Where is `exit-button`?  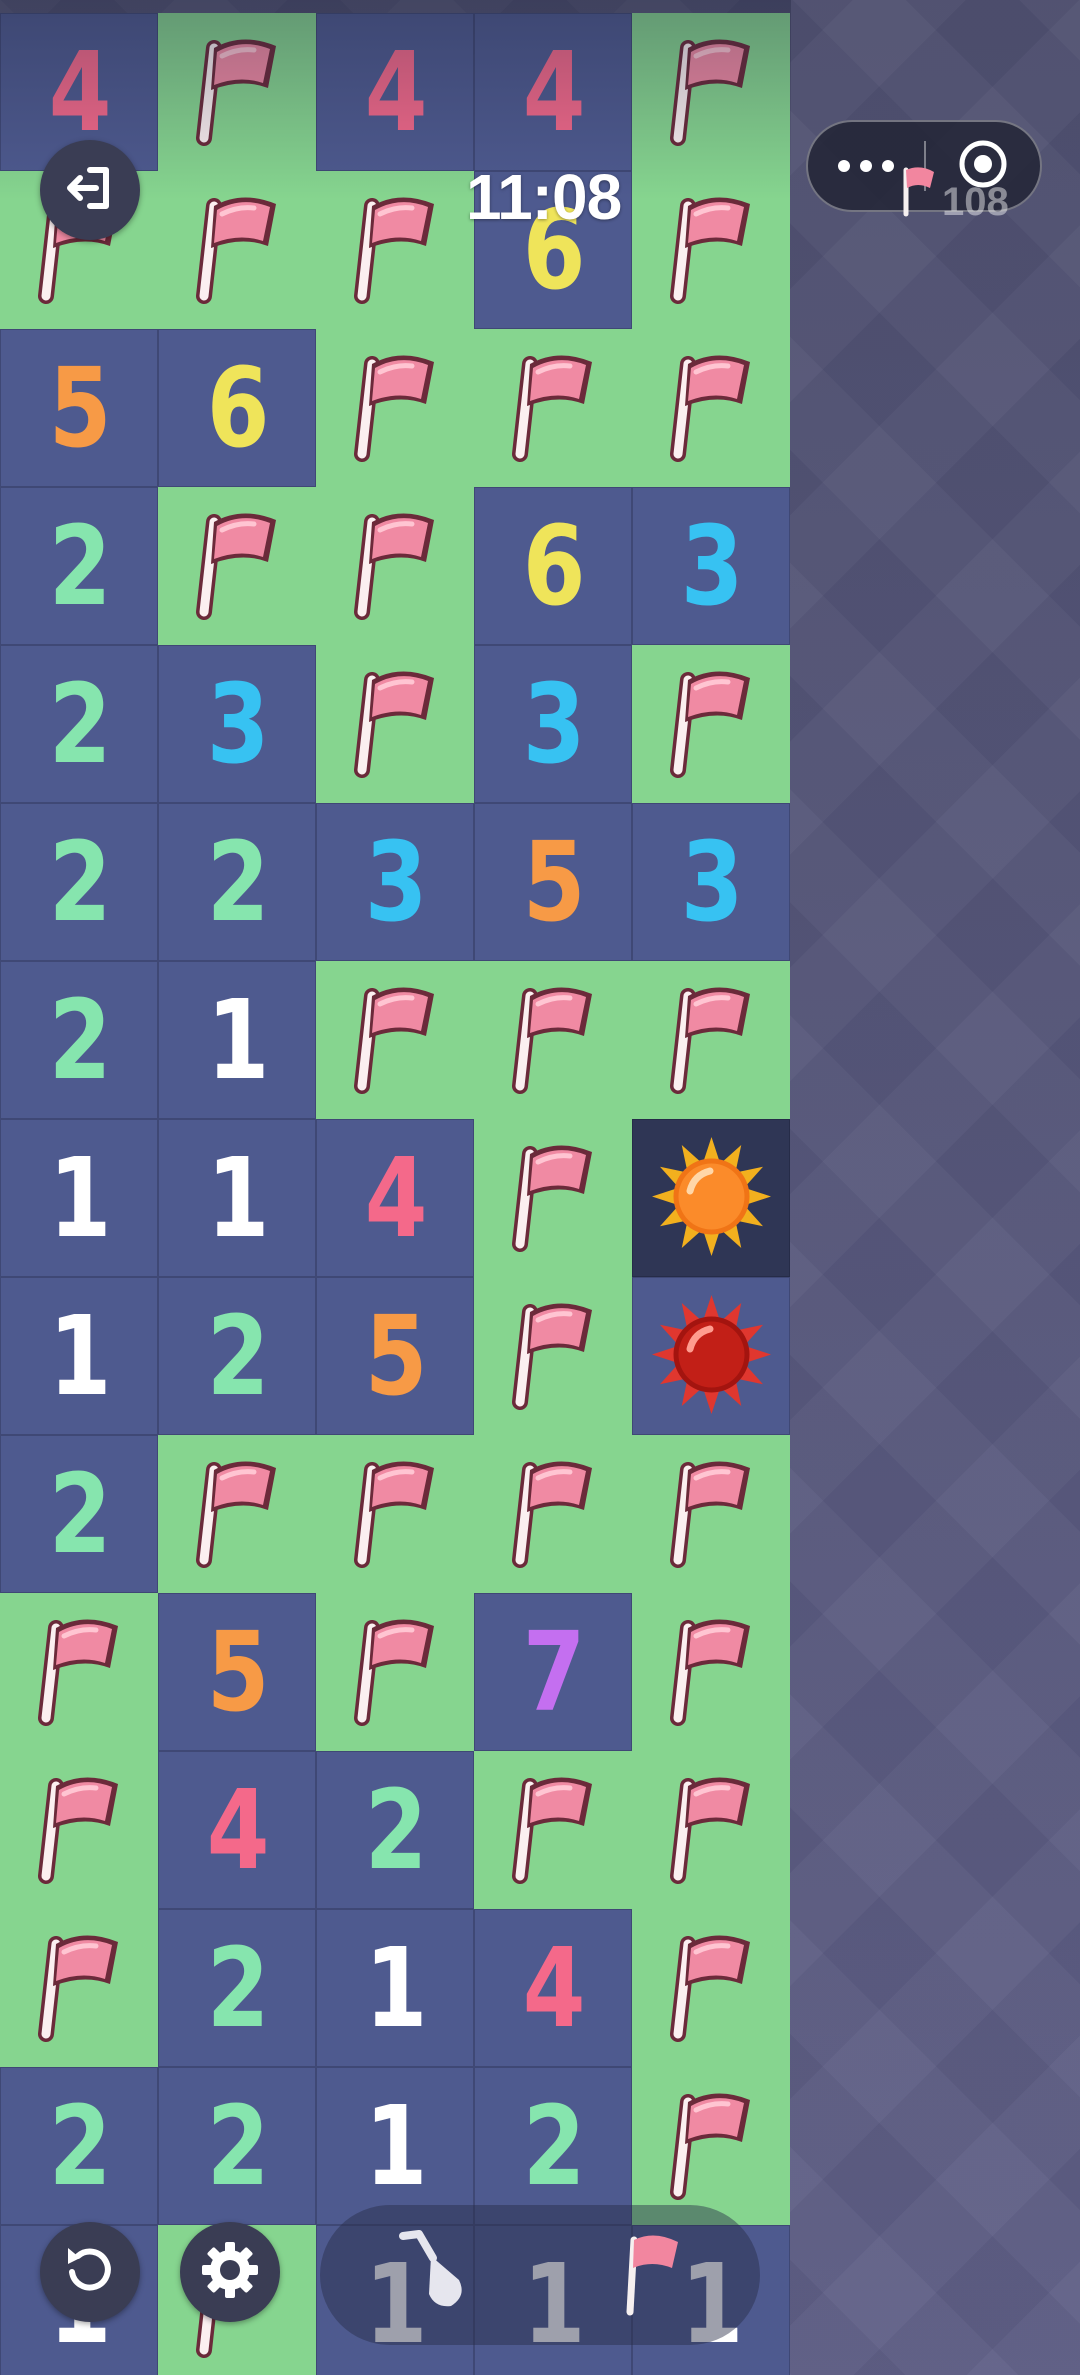 exit-button is located at coordinates (90, 190).